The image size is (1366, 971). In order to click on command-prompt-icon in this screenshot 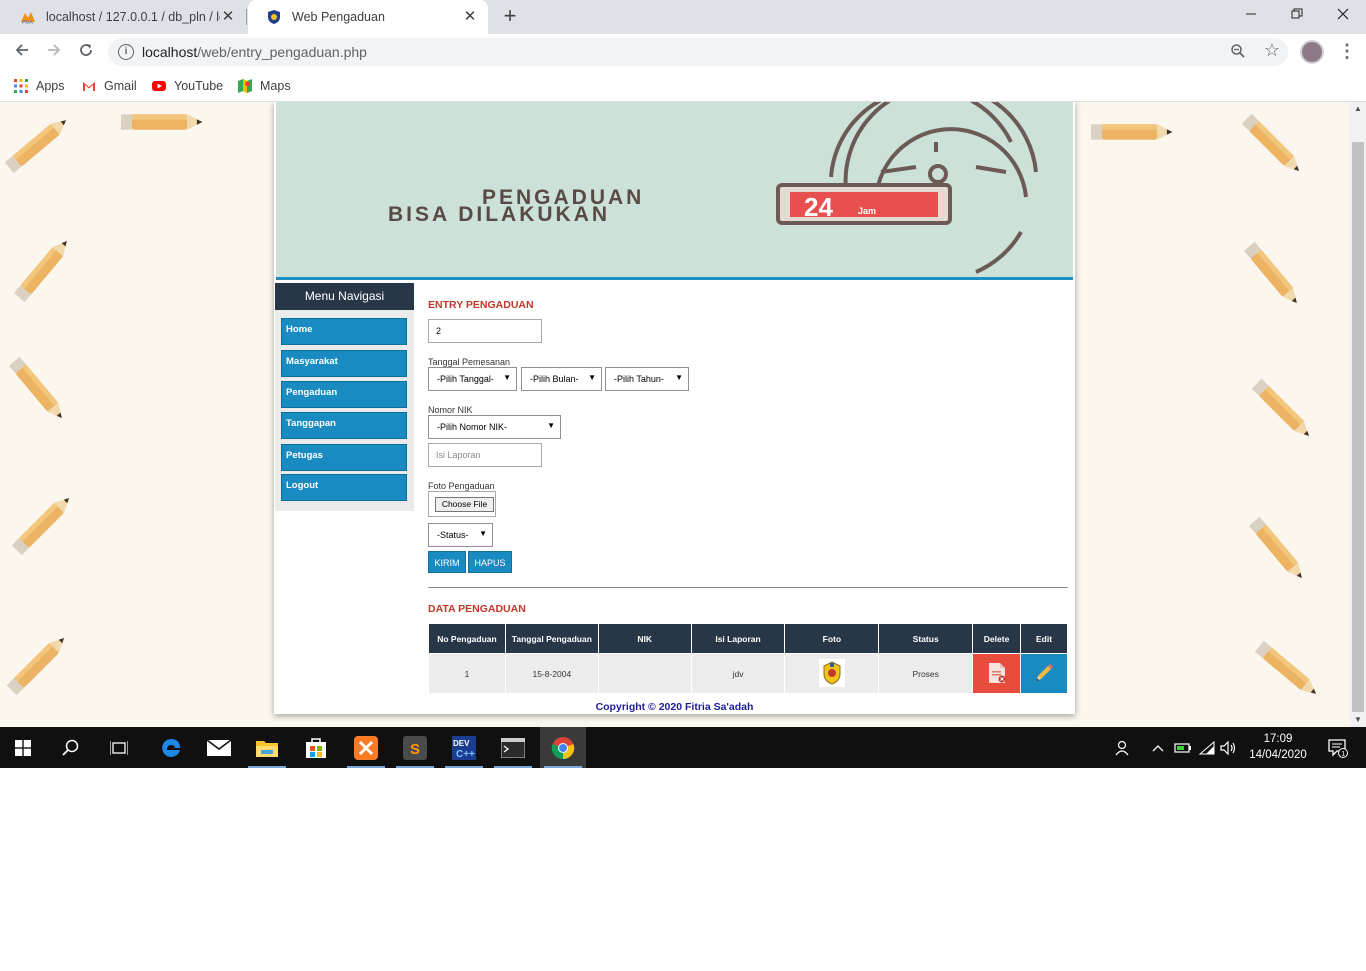, I will do `click(513, 747)`.